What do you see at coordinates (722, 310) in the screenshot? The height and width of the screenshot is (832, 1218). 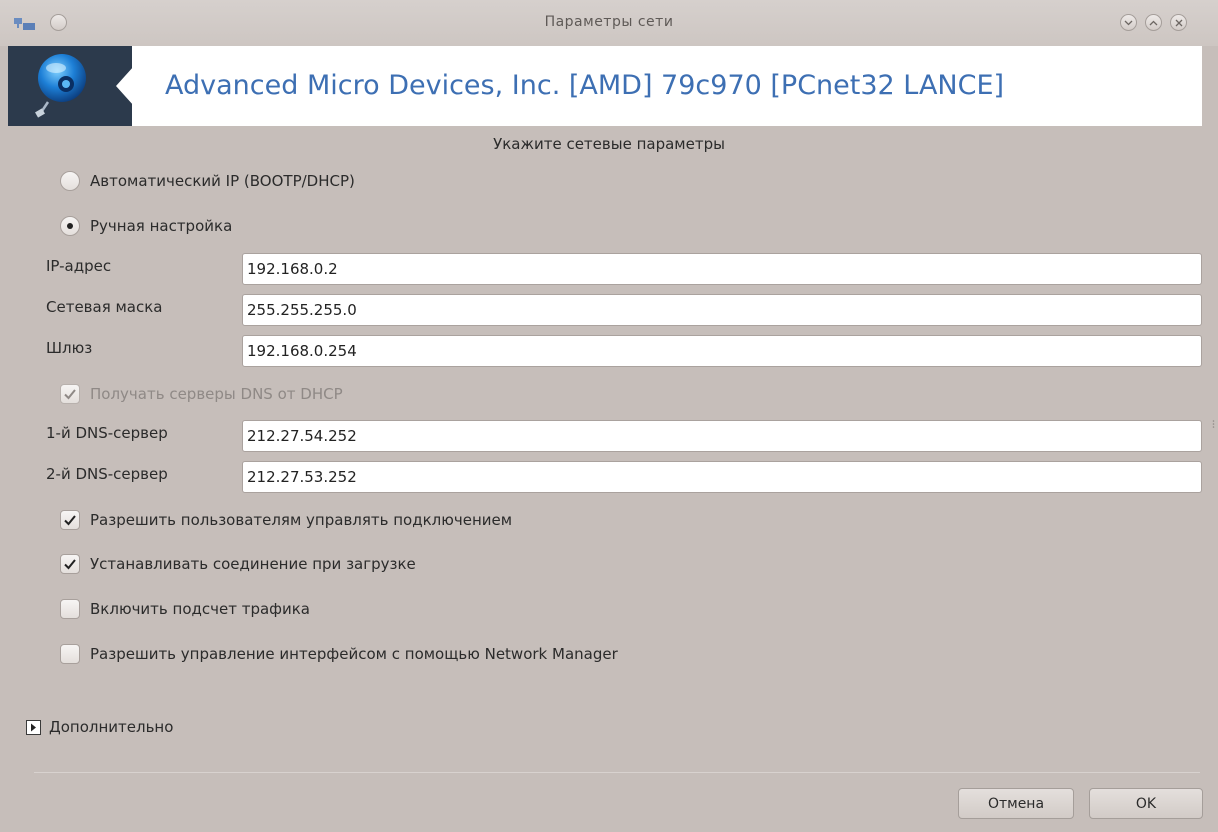 I see `netmask-input: 255.255.255.0` at bounding box center [722, 310].